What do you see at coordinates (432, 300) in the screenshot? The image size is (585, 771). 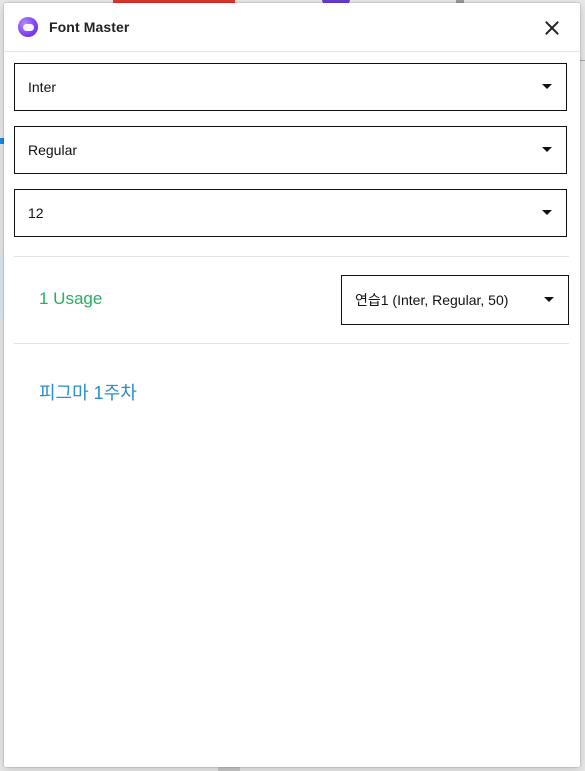 I see `usage-style-value: 연습1 (Inter, Regular, 50)` at bounding box center [432, 300].